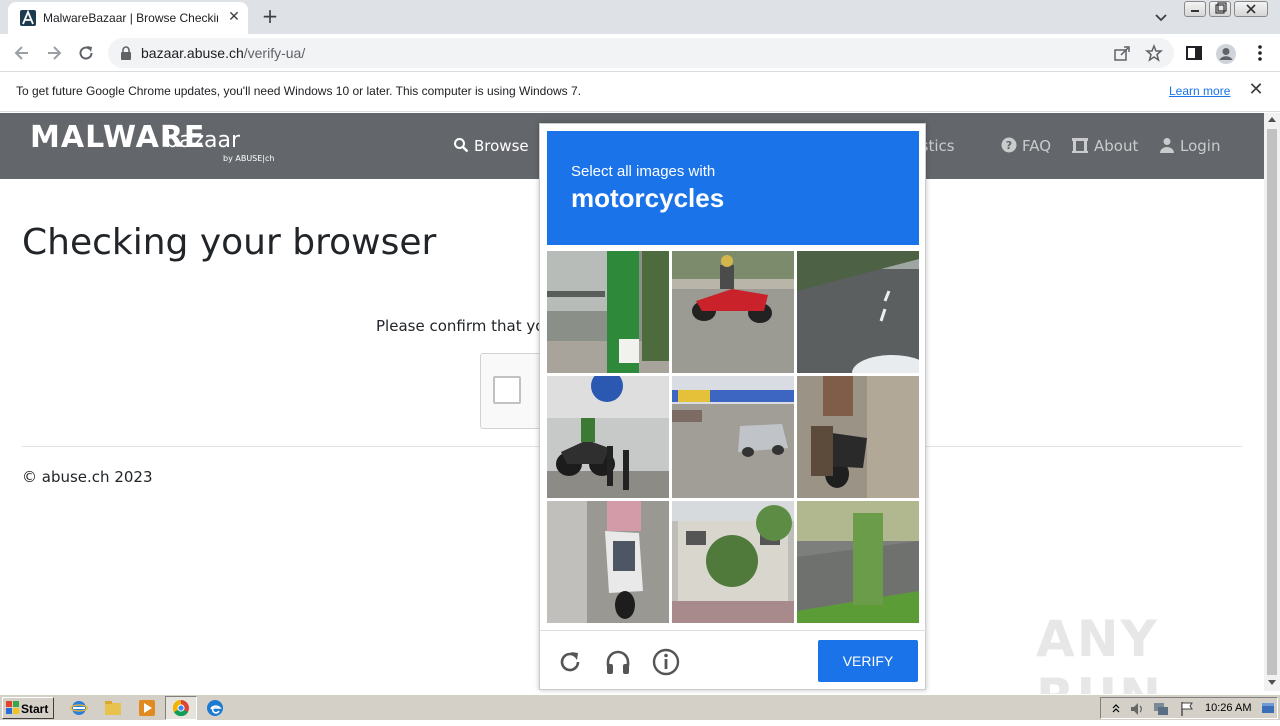 The height and width of the screenshot is (726, 1280). Describe the element at coordinates (202, 140) in the screenshot. I see `logo-bazaar: bazaar` at that location.